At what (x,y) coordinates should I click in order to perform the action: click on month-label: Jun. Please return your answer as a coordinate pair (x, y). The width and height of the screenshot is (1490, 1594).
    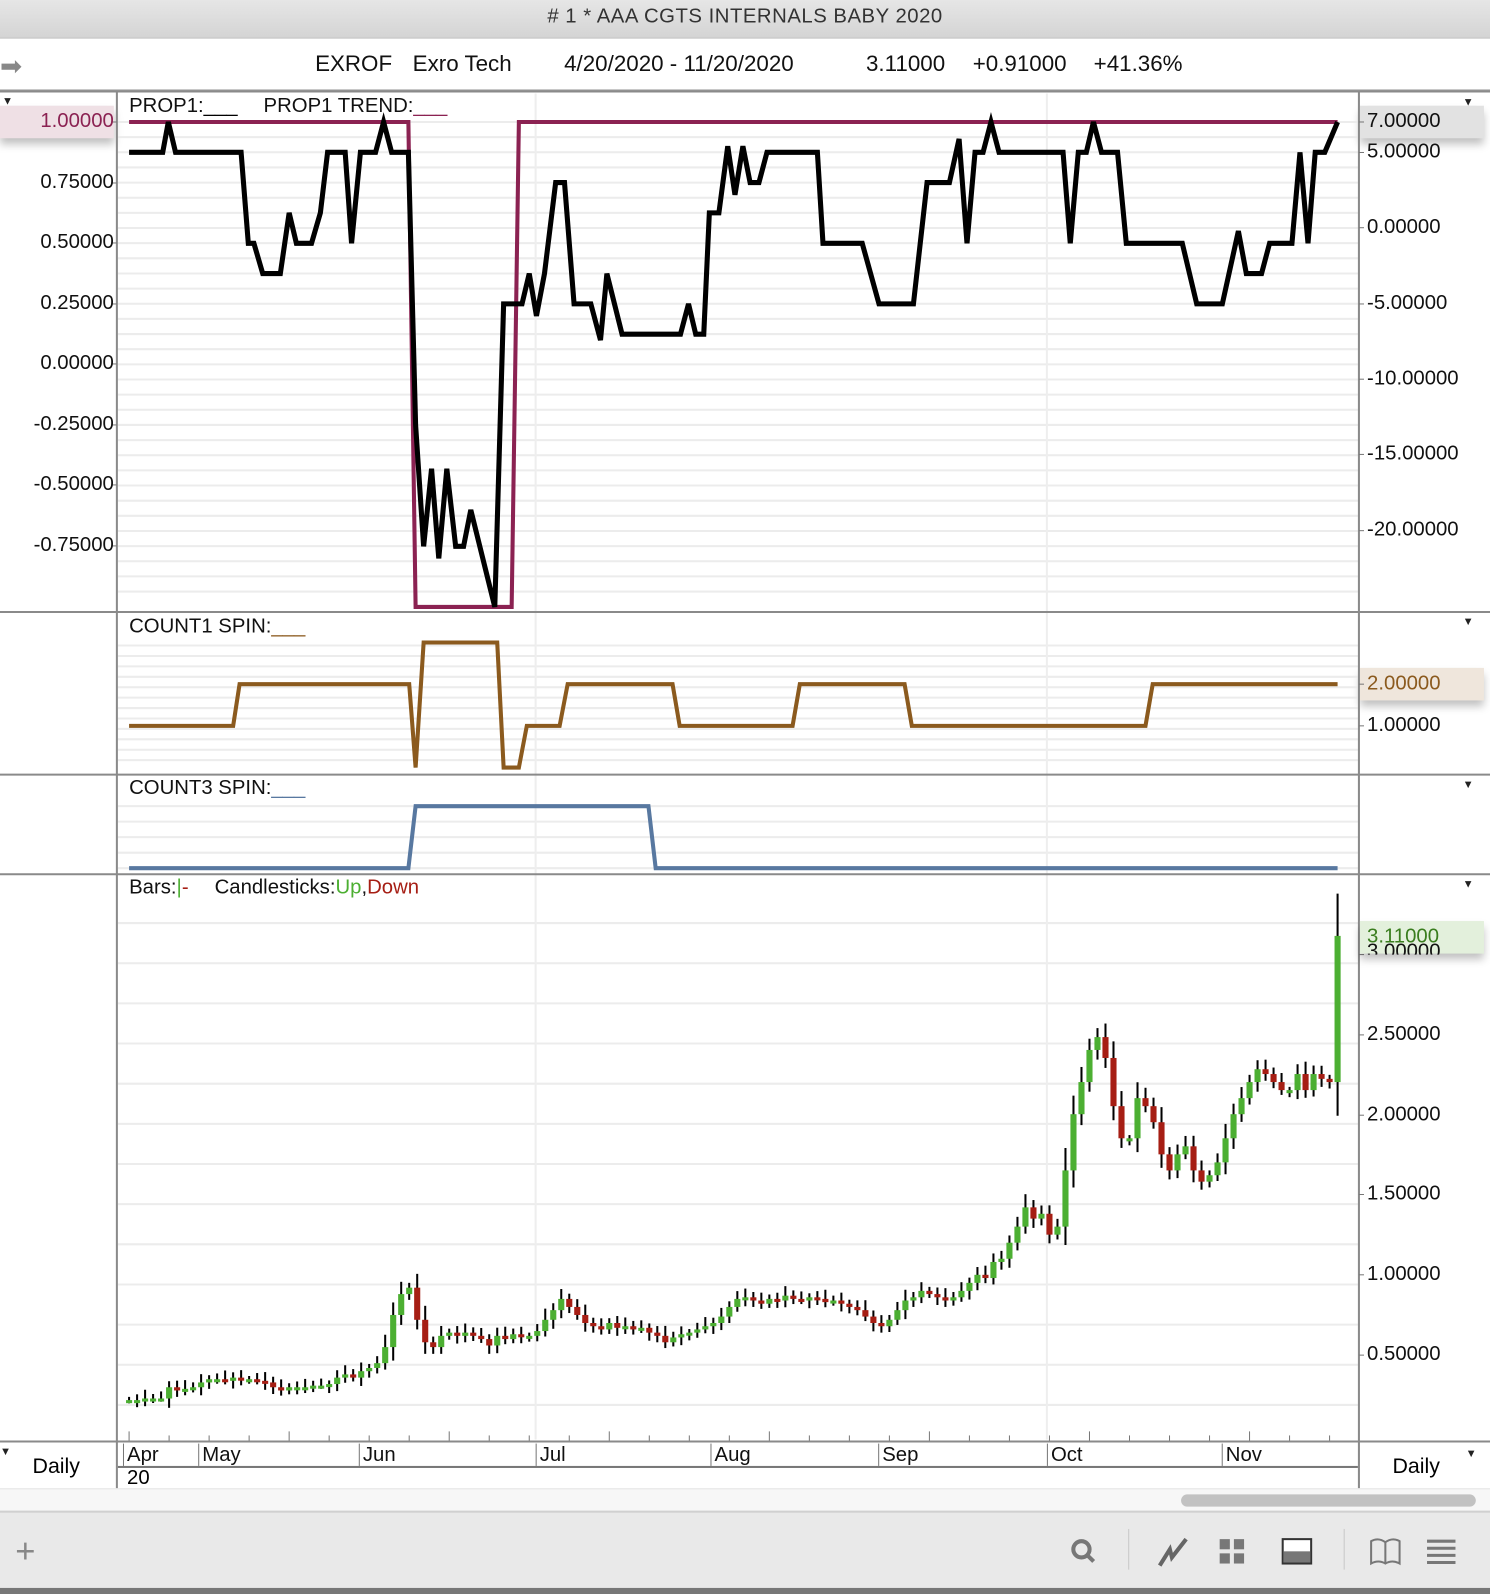
    Looking at the image, I should click on (377, 1454).